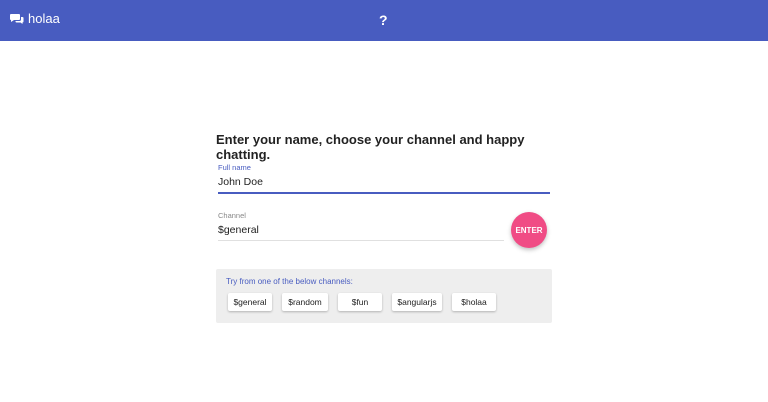 The width and height of the screenshot is (768, 402). I want to click on top-app-bar: holaa ?, so click(384, 20).